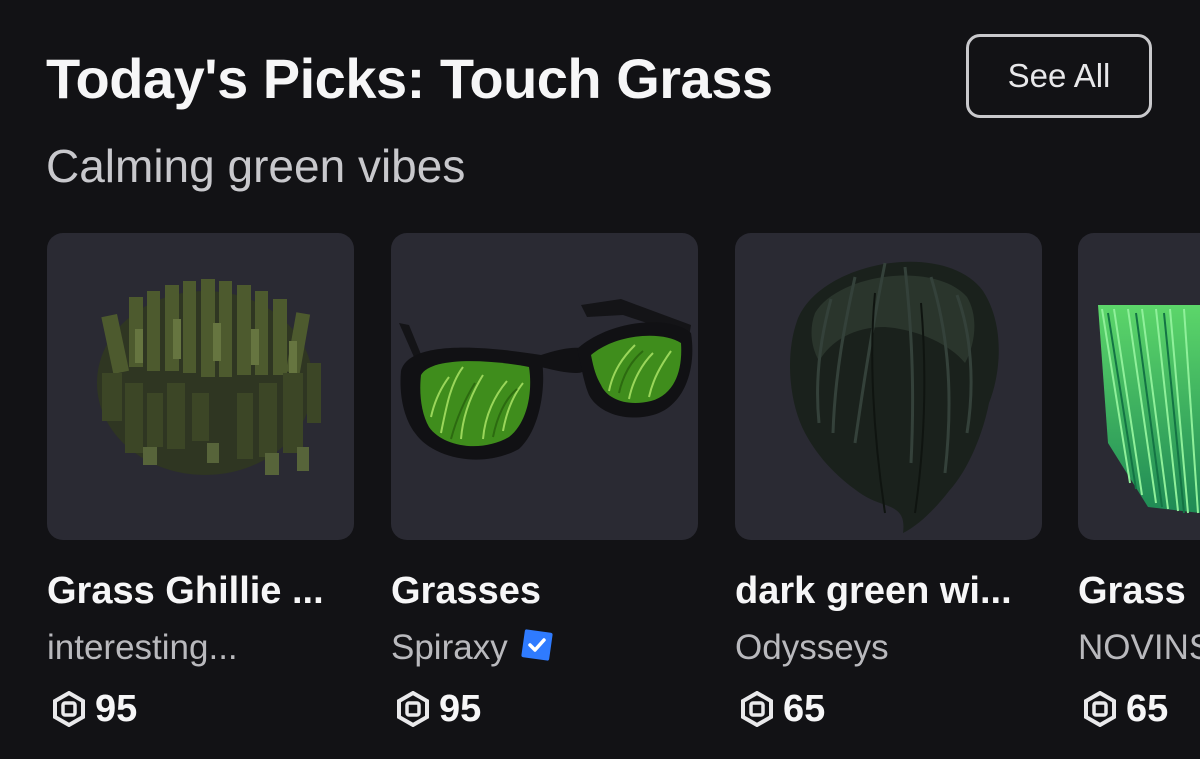 The width and height of the screenshot is (1200, 759). What do you see at coordinates (1132, 591) in the screenshot?
I see `item-name: Grass` at bounding box center [1132, 591].